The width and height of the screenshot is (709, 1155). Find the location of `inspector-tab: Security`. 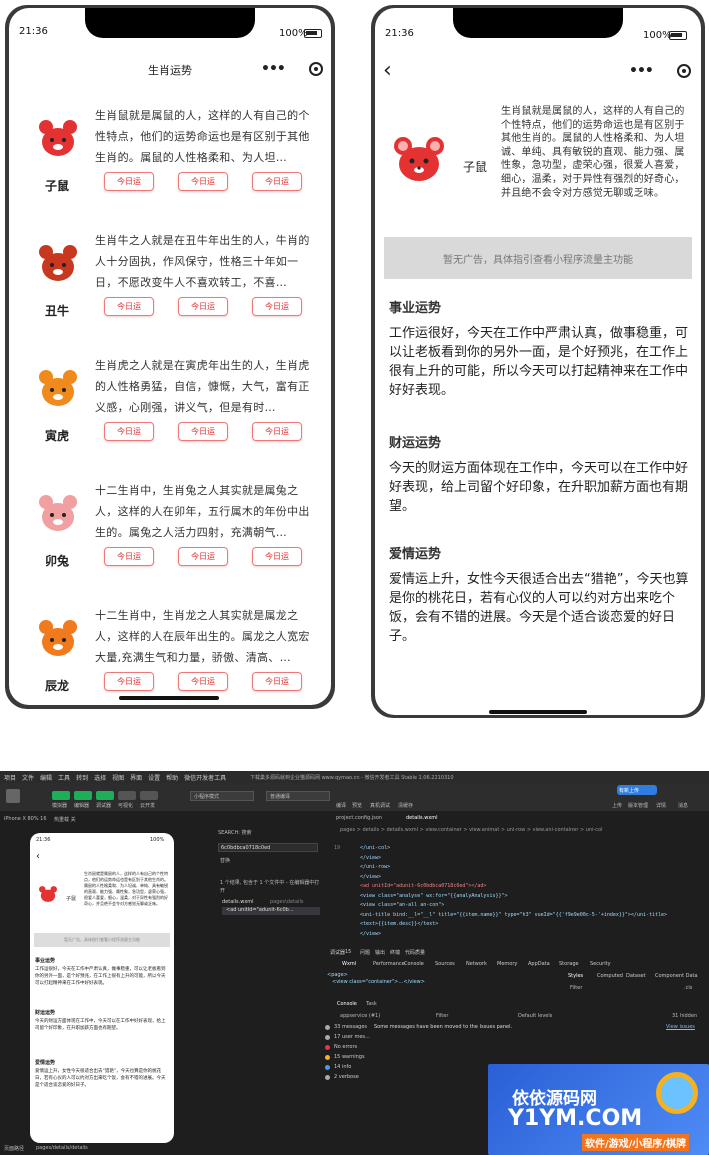

inspector-tab: Security is located at coordinates (600, 964).